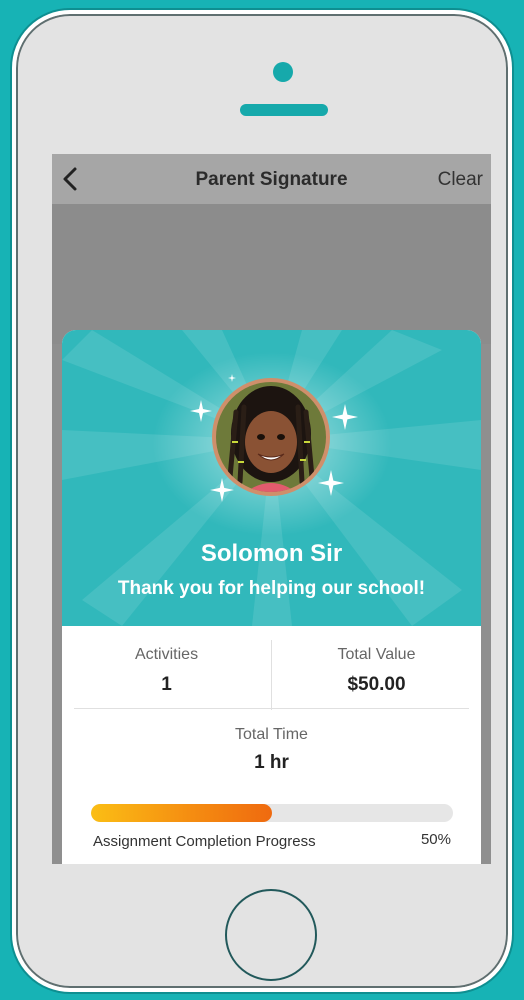 The image size is (524, 1000). I want to click on avatar, so click(271, 437).